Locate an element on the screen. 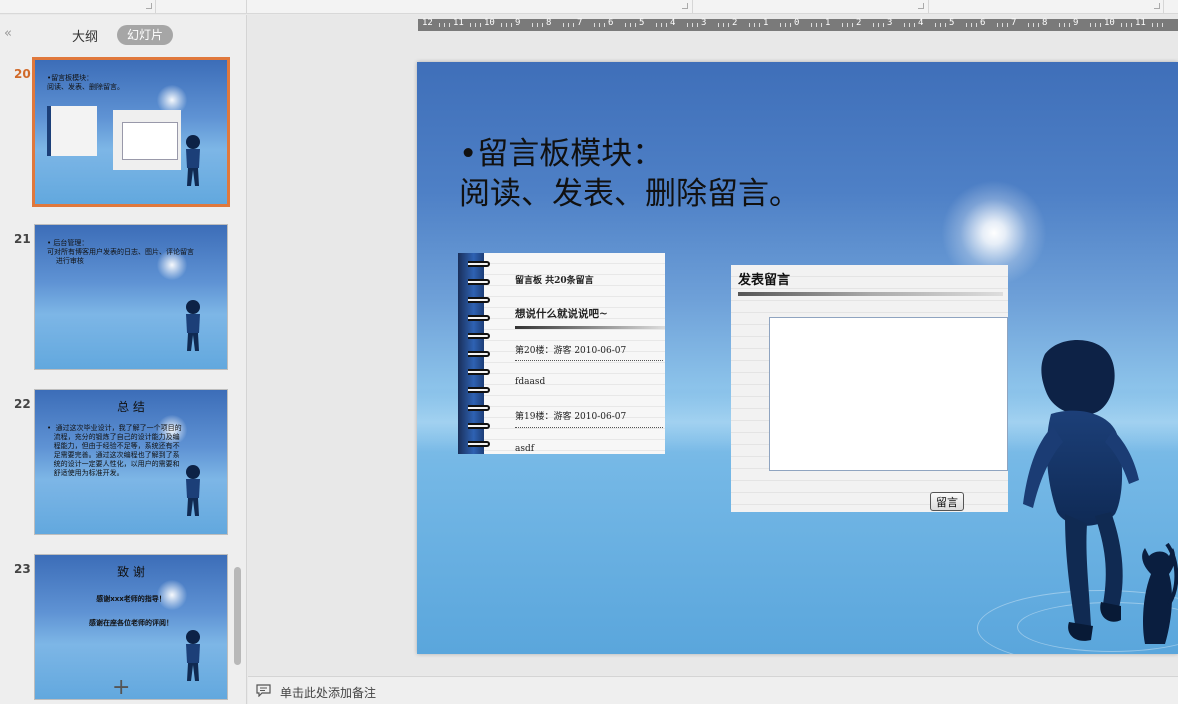 The width and height of the screenshot is (1178, 704). tab-slides: 幻灯片 is located at coordinates (145, 35).